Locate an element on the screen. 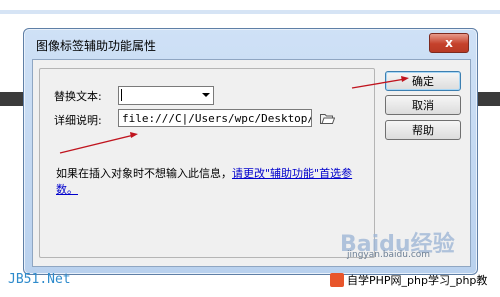 The height and width of the screenshot is (297, 500). close-icon: x is located at coordinates (449, 43).